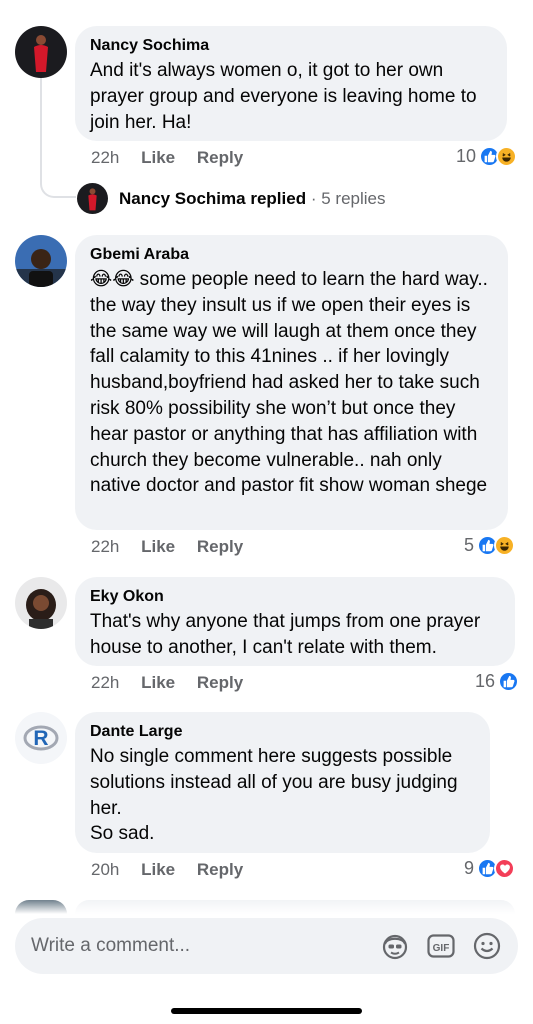 The image size is (533, 1024). What do you see at coordinates (469, 868) in the screenshot?
I see `reaction-count: 9` at bounding box center [469, 868].